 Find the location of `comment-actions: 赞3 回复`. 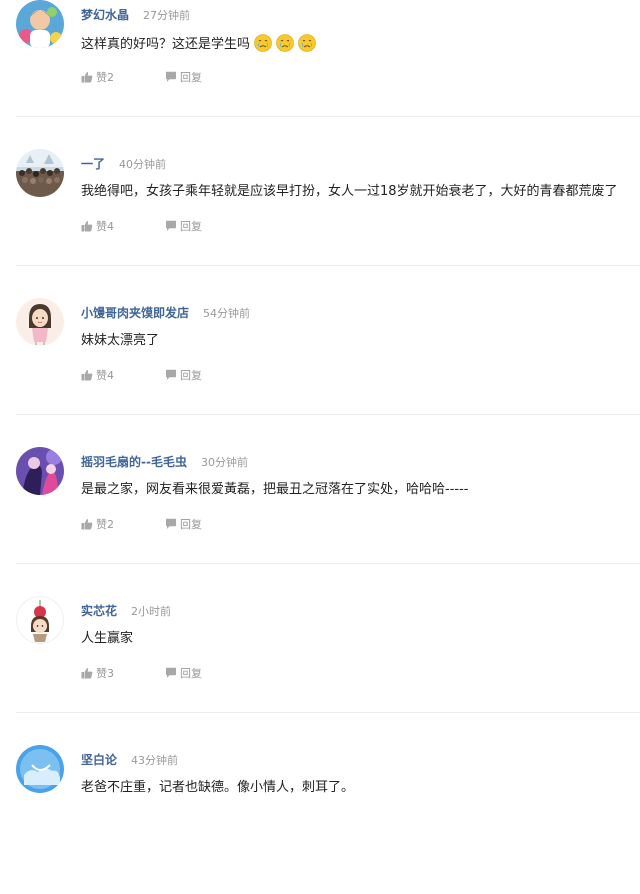

comment-actions: 赞3 回复 is located at coordinates (141, 674).